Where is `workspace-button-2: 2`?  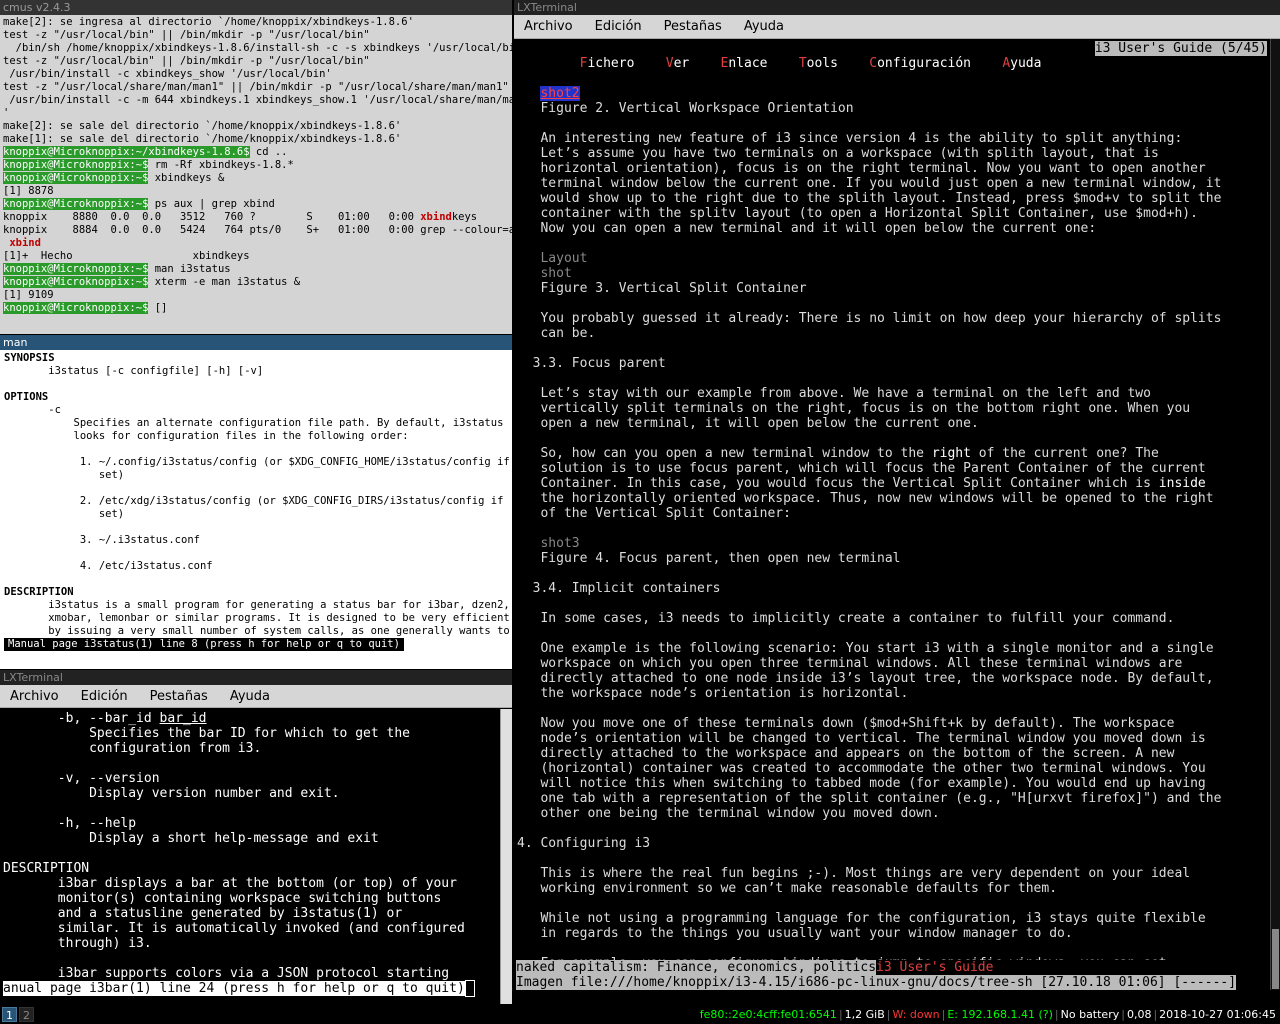 workspace-button-2: 2 is located at coordinates (26, 1014).